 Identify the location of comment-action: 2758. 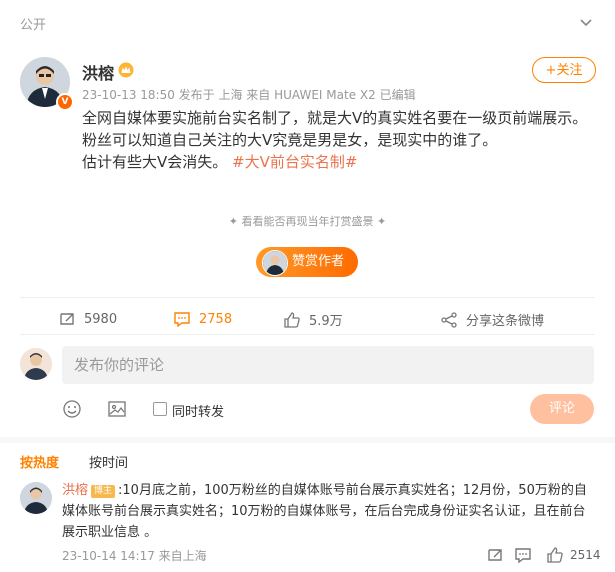
(202, 319).